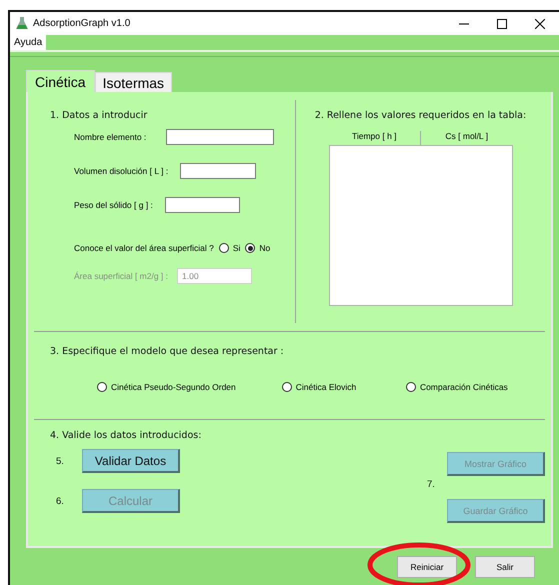  I want to click on flask-icon, so click(22, 23).